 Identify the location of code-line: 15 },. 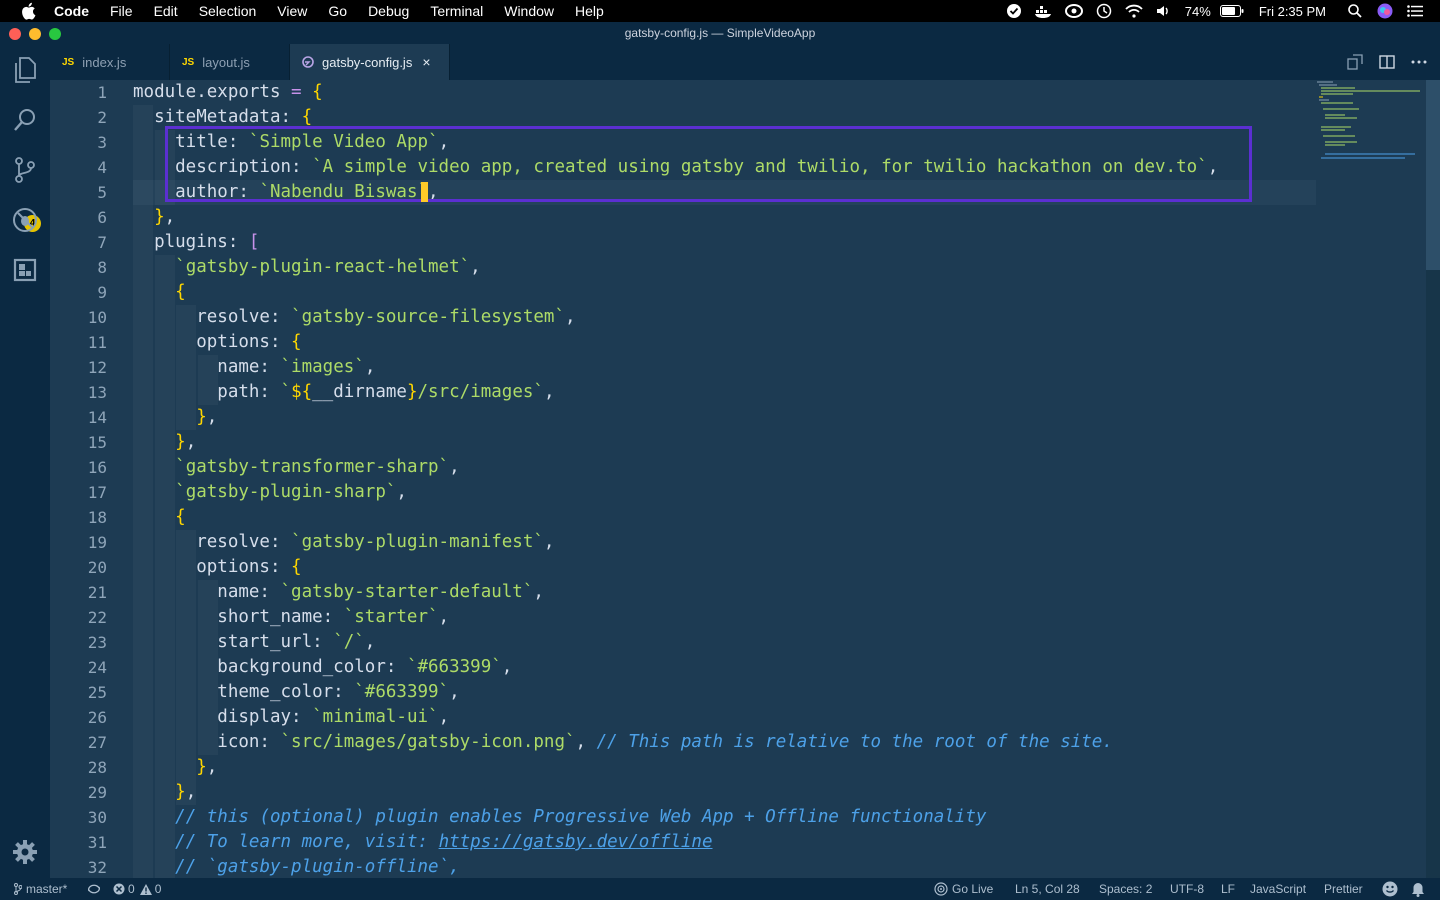
(683, 442).